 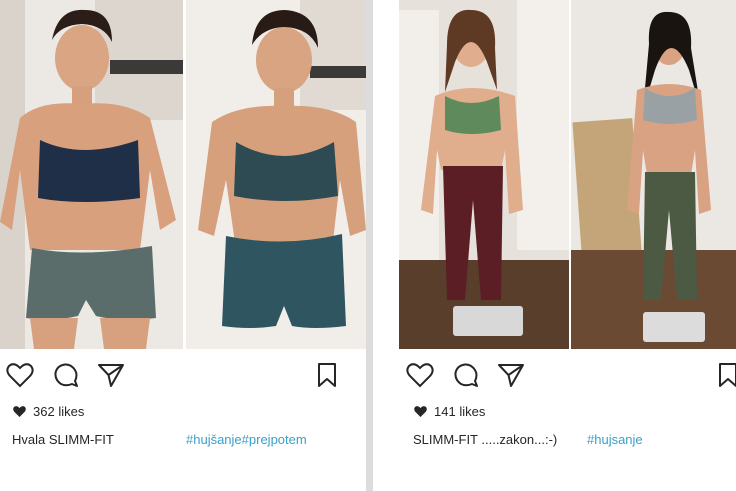 I want to click on post-caption-right: SLIMM-FIT .....zakon...:-), so click(x=485, y=439).